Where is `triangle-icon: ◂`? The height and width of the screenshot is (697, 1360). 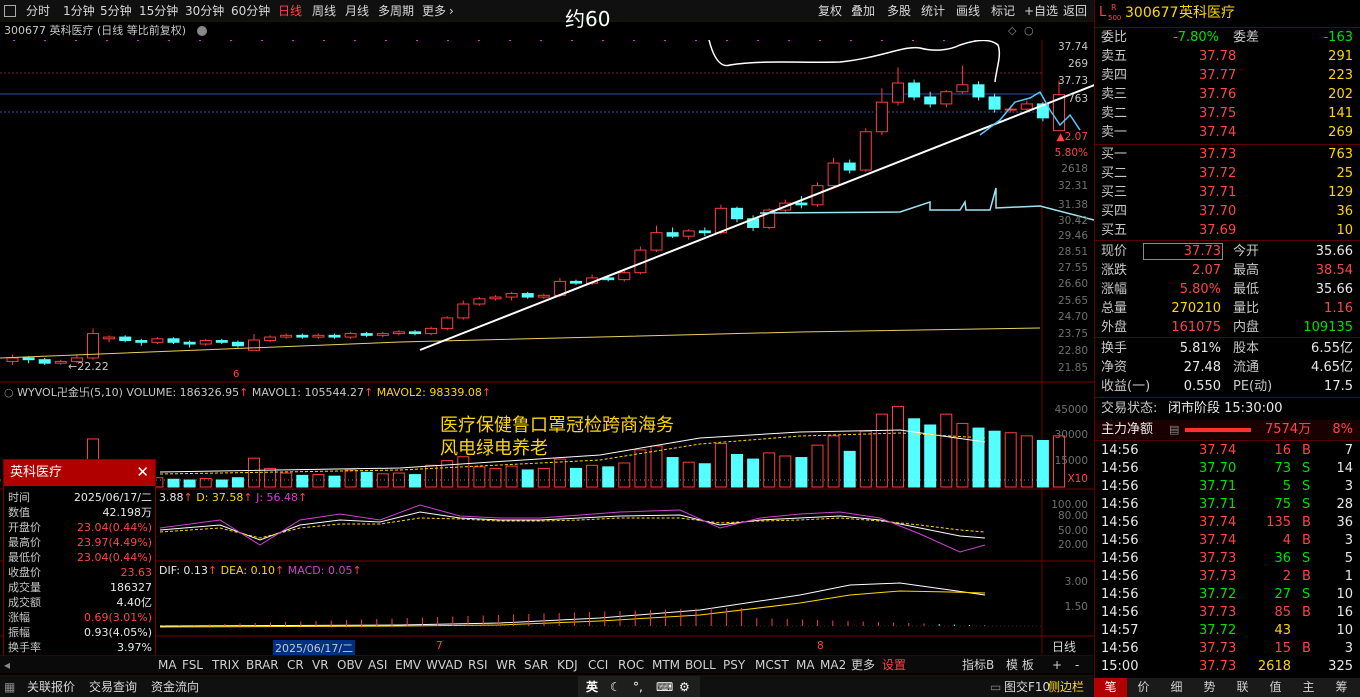
triangle-icon: ◂ is located at coordinates (7, 665).